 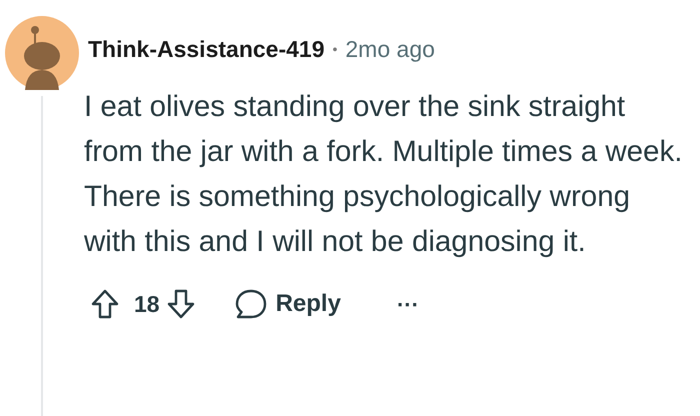 What do you see at coordinates (147, 304) in the screenshot?
I see `vote-count: 18` at bounding box center [147, 304].